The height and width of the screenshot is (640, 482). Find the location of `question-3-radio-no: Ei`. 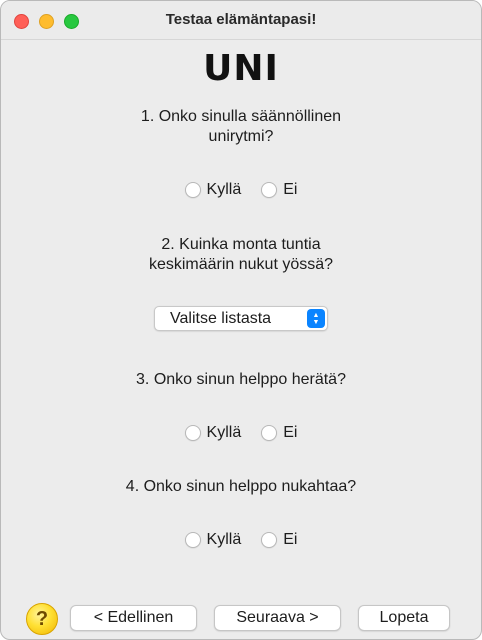

question-3-radio-no: Ei is located at coordinates (279, 433).